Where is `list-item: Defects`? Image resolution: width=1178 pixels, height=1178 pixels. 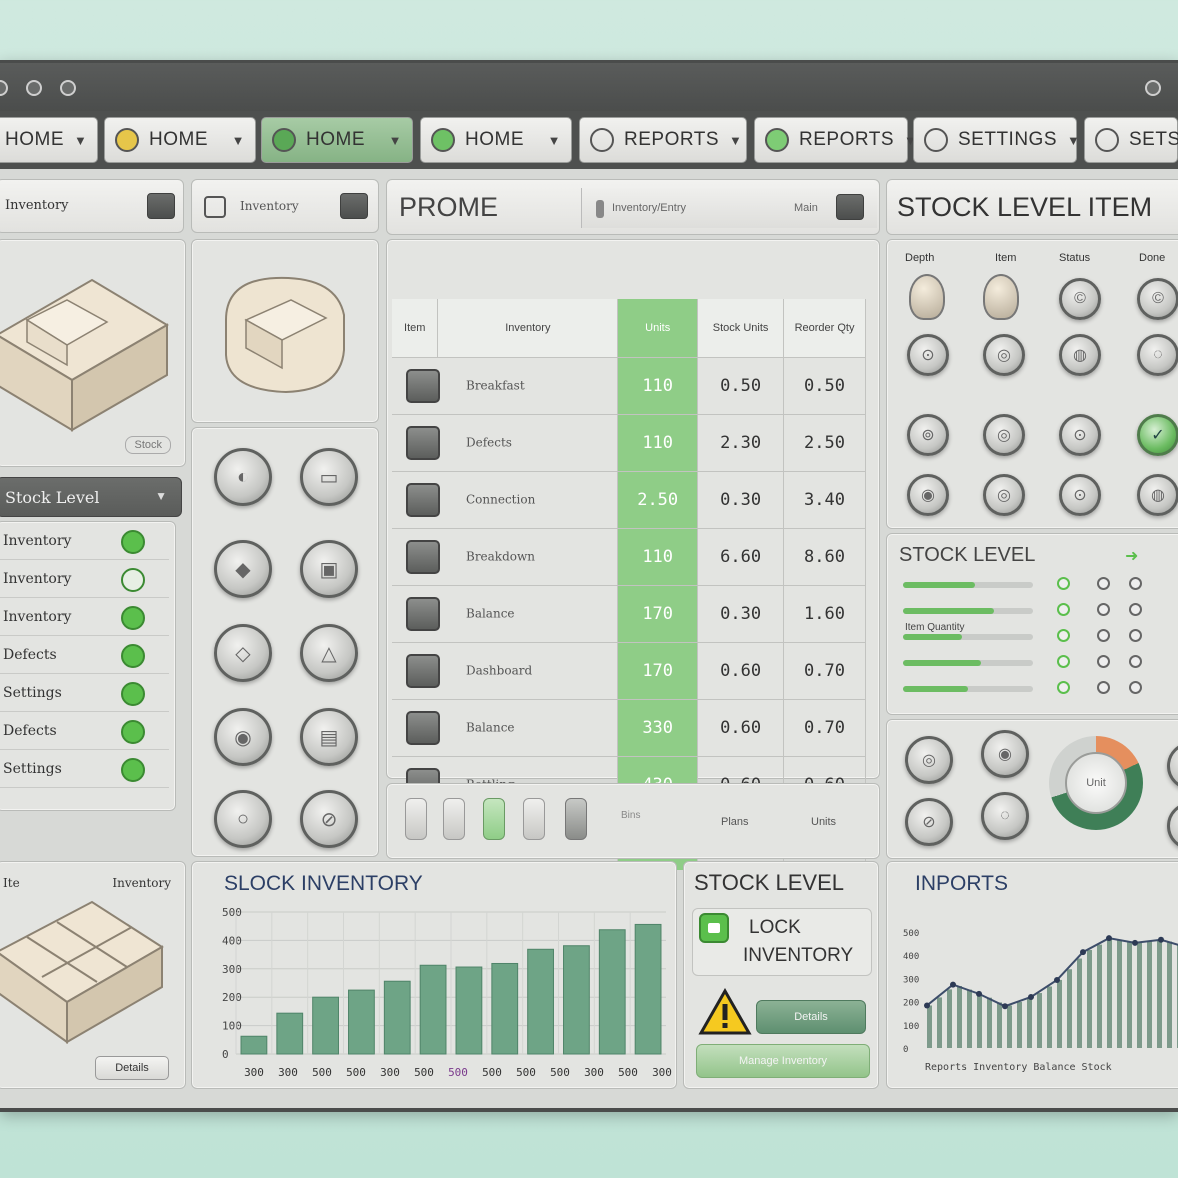 list-item: Defects is located at coordinates (84, 731).